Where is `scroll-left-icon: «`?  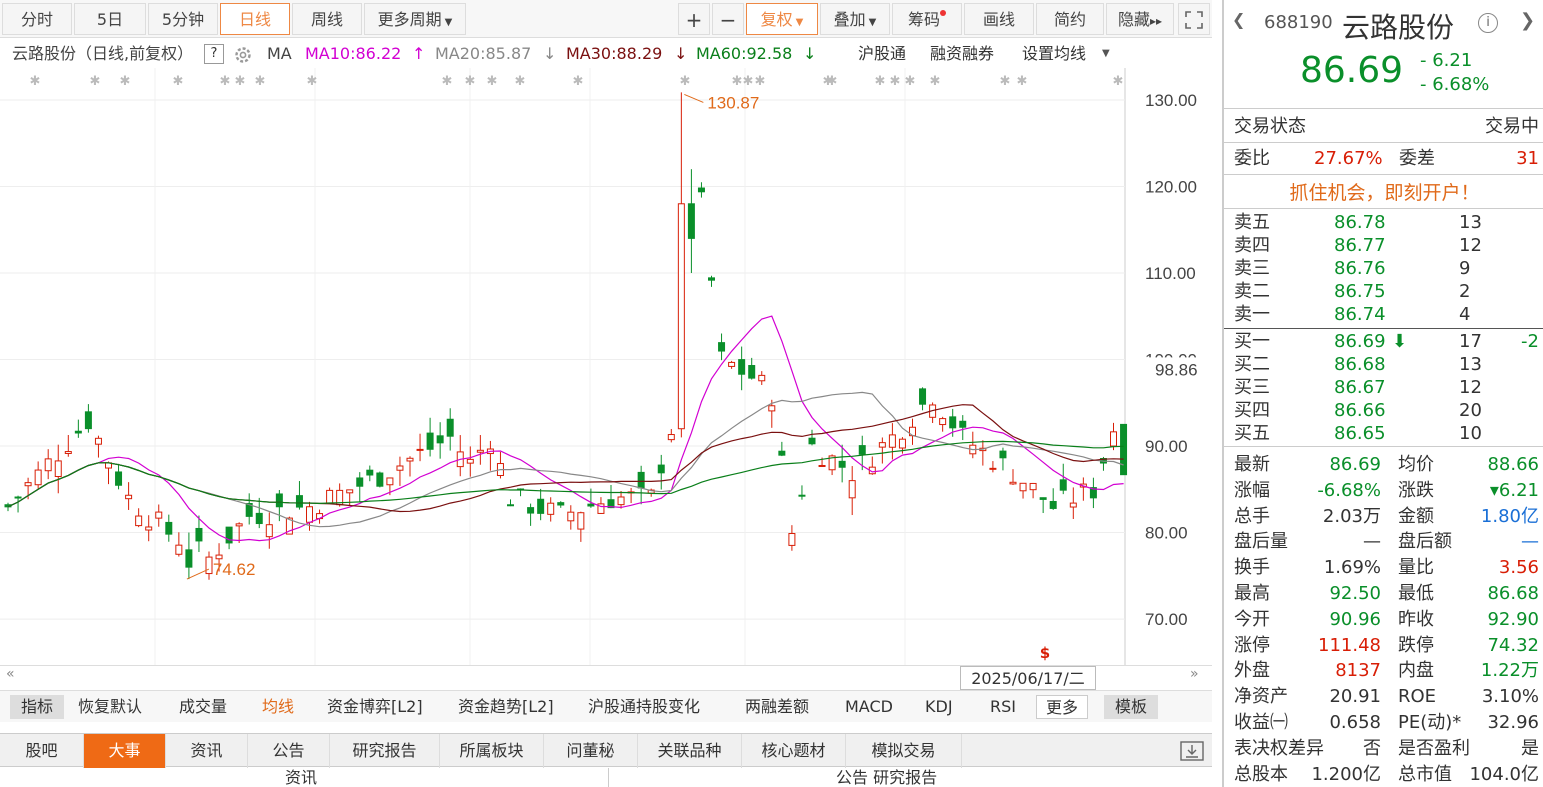
scroll-left-icon: « is located at coordinates (10, 674).